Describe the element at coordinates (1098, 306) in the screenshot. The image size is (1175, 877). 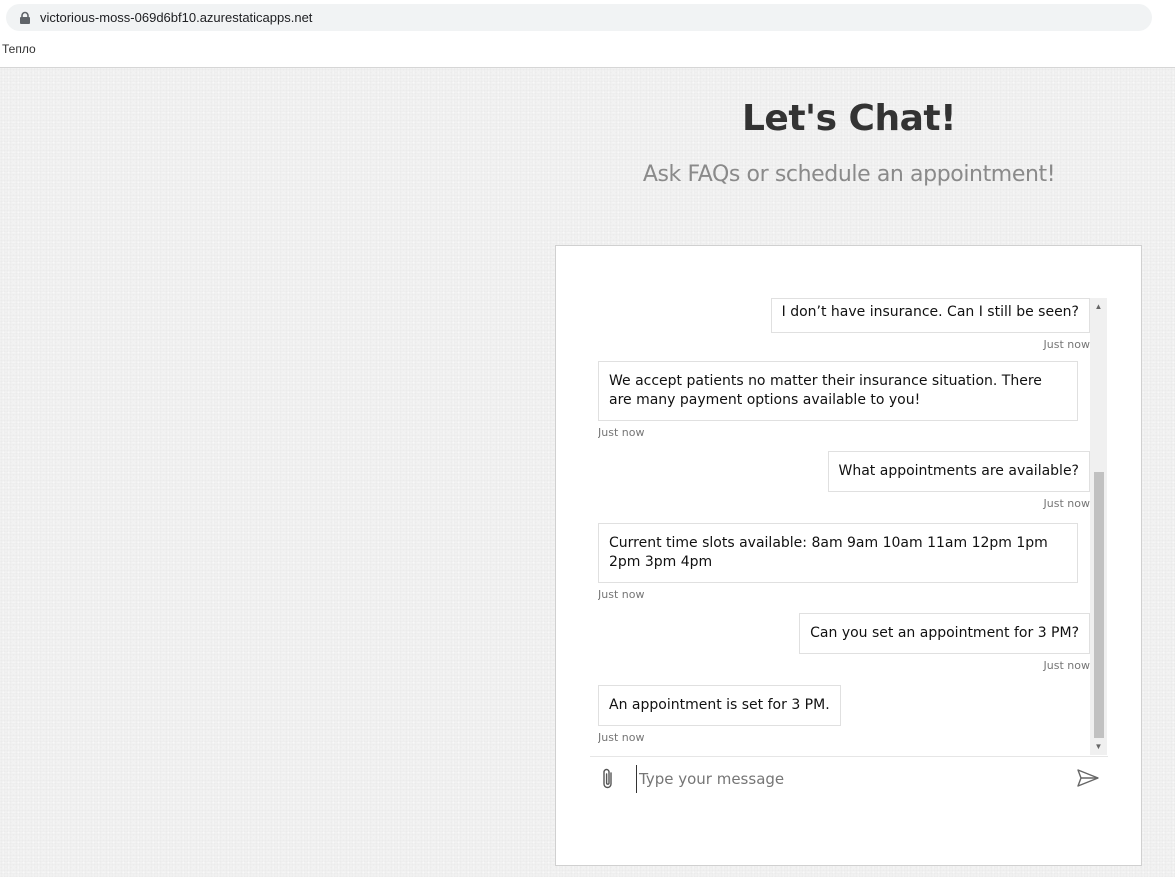
I see `chevron-up-icon: ▲` at that location.